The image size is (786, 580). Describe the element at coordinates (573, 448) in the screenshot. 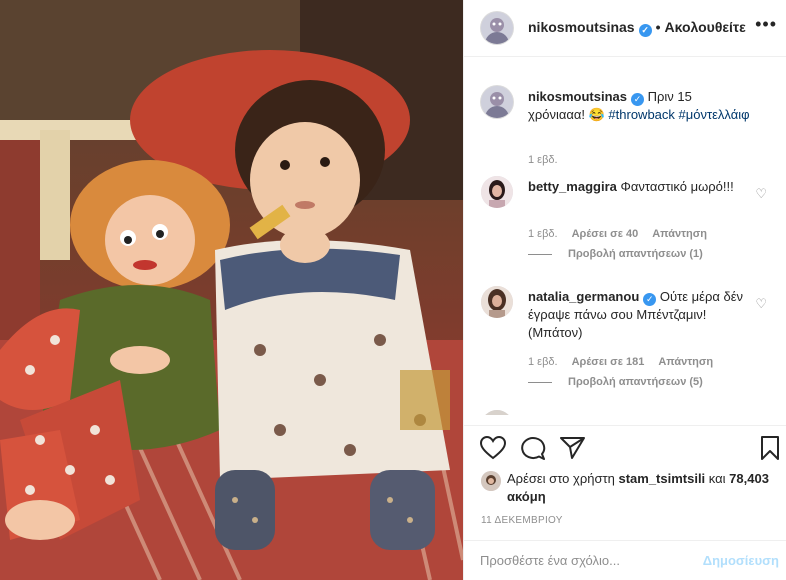

I see `share-icon` at that location.